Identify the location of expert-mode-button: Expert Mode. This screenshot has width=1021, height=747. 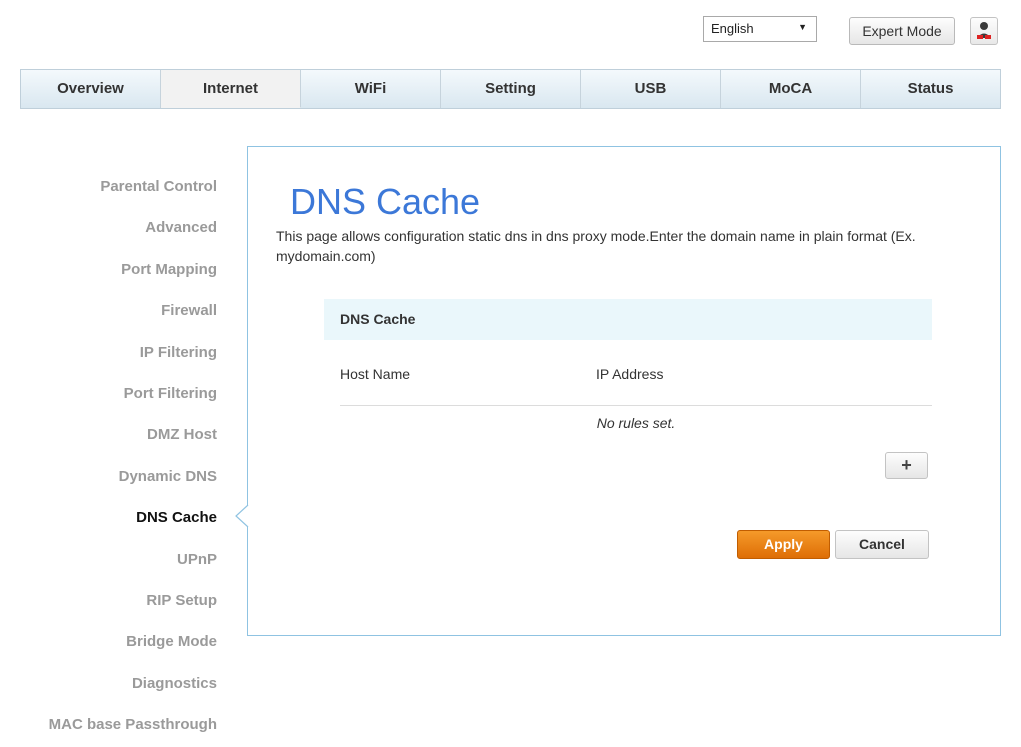
(902, 31).